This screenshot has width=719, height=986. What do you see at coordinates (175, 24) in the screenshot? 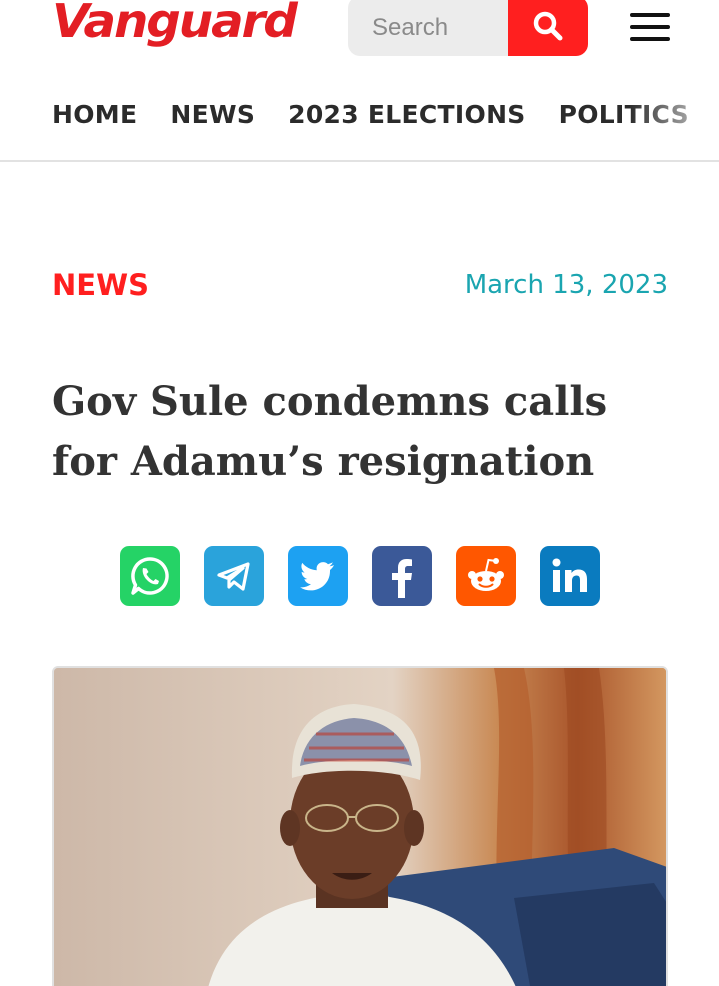
I see `vanguard-logo: Vanguard` at bounding box center [175, 24].